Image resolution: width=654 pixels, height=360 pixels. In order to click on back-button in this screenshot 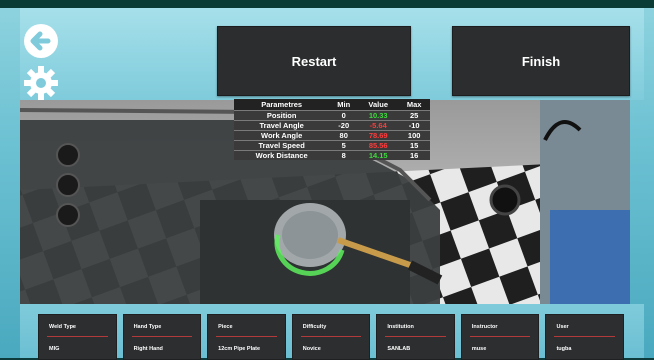, I will do `click(41, 41)`.